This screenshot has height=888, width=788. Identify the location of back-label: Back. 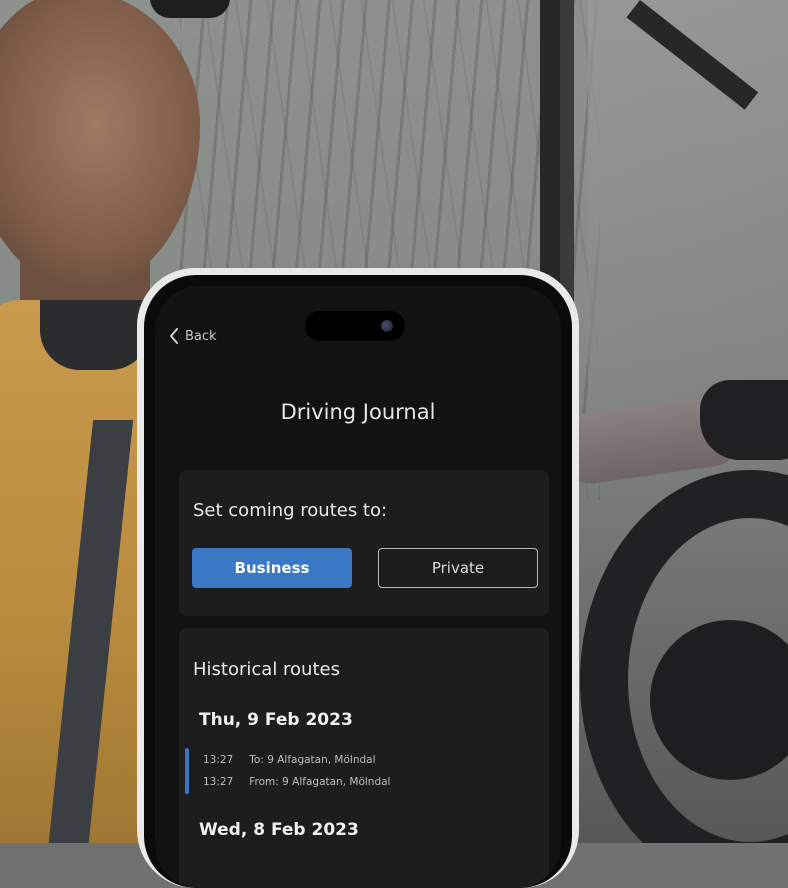
(201, 336).